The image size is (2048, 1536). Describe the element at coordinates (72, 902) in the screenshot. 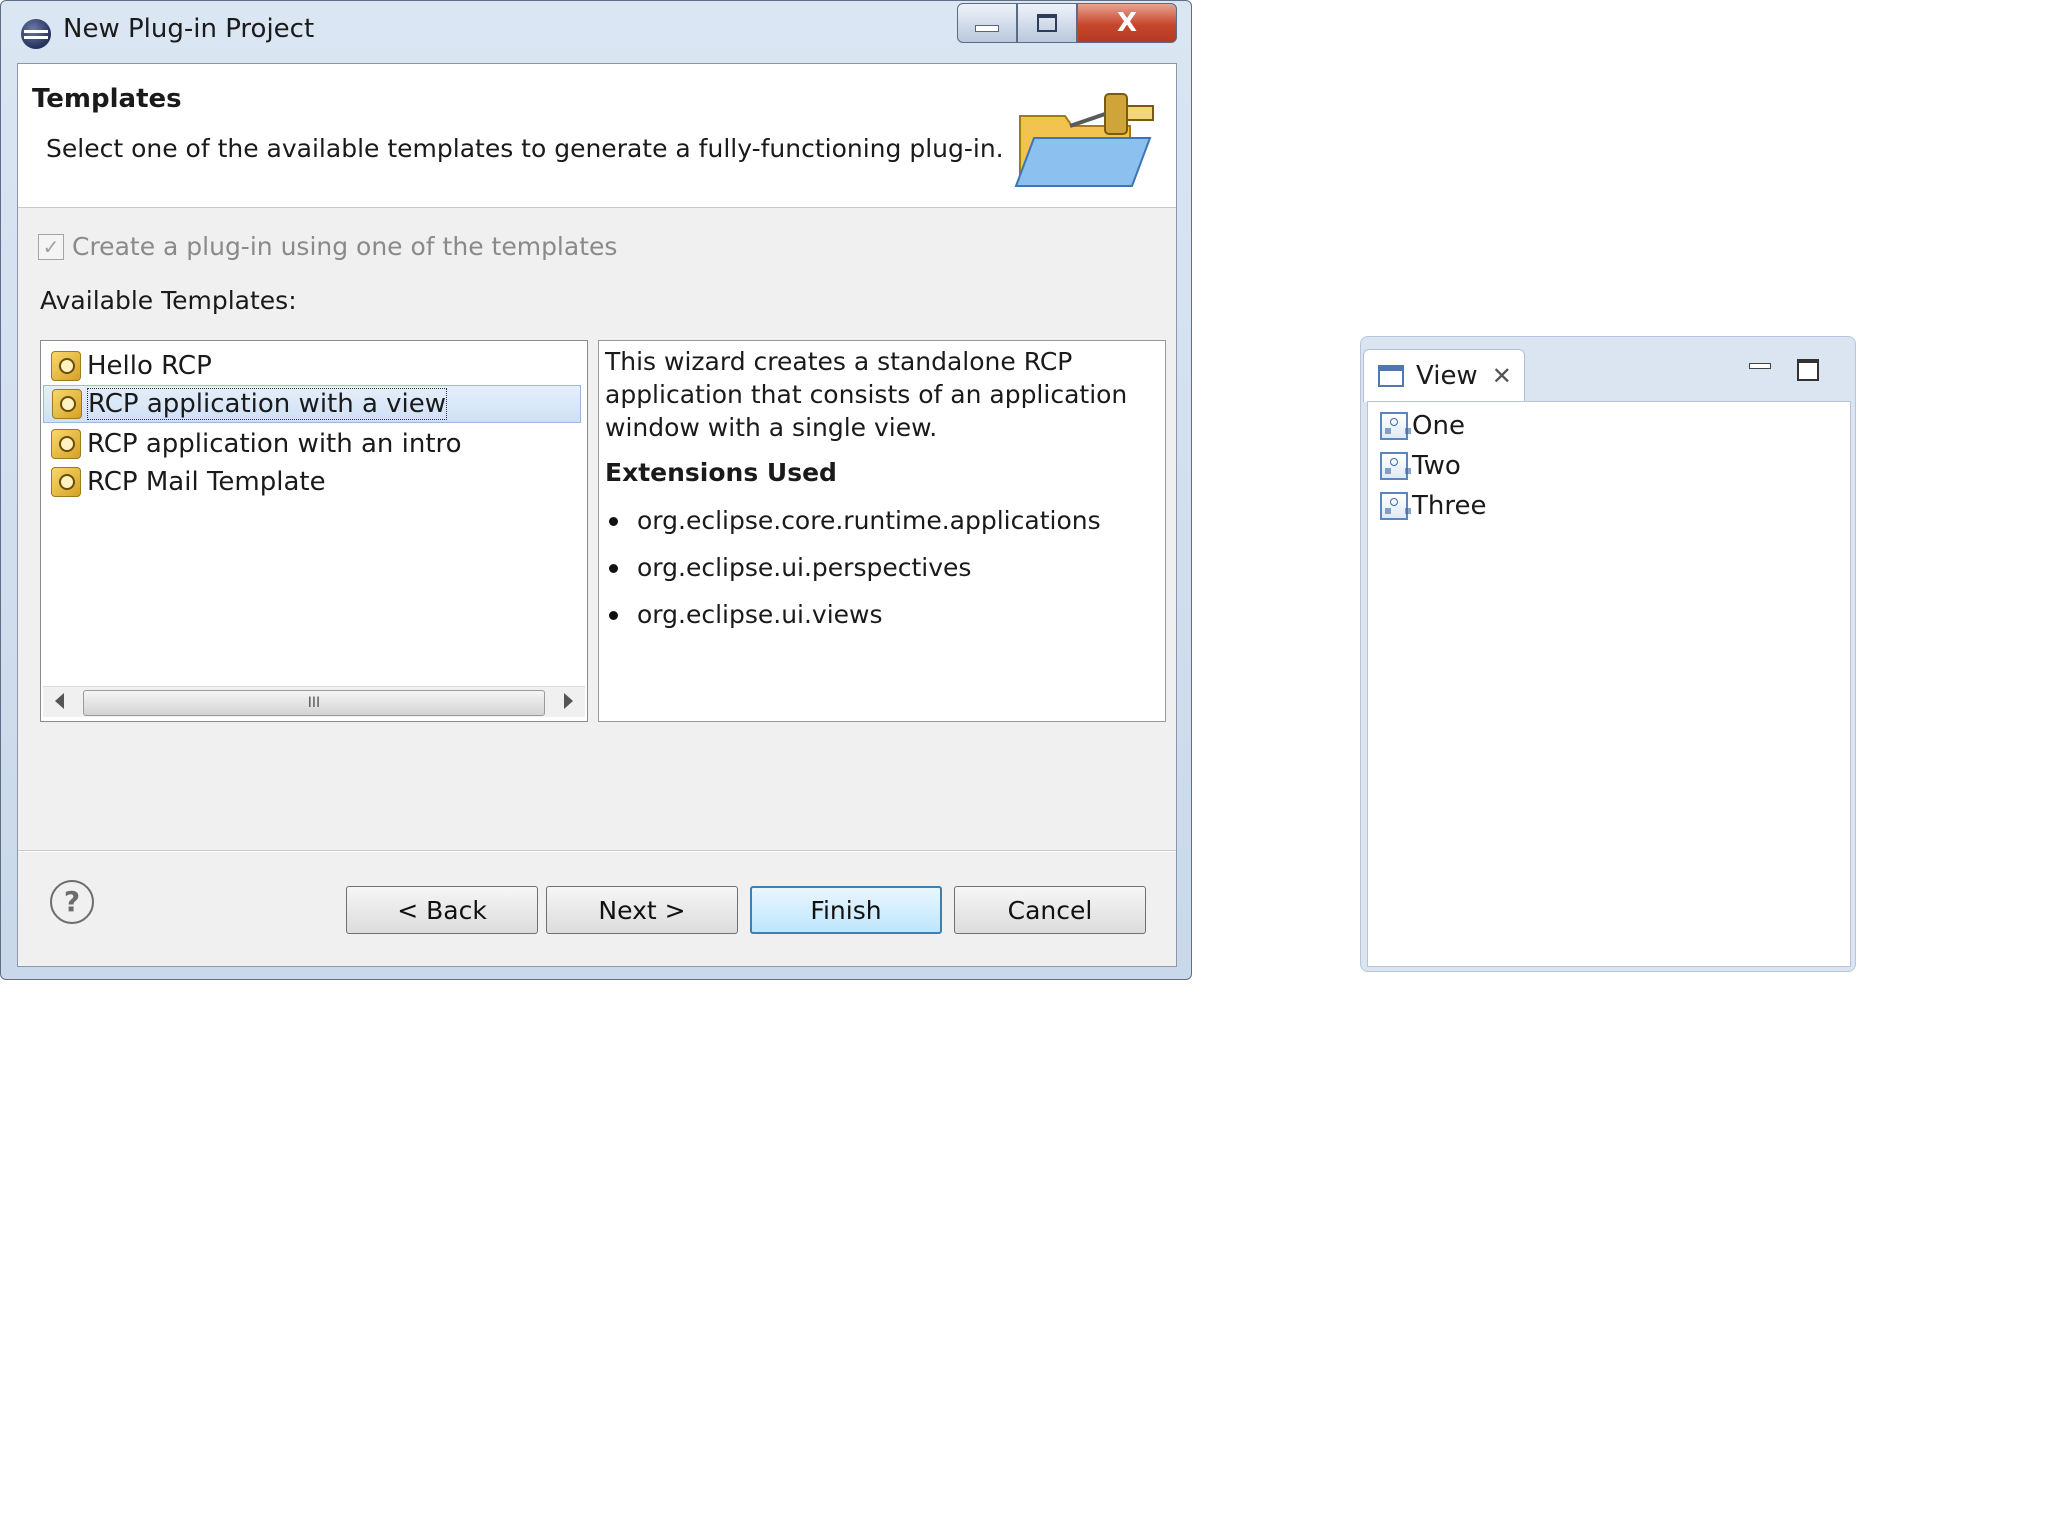

I see `help-icon: ?` at that location.